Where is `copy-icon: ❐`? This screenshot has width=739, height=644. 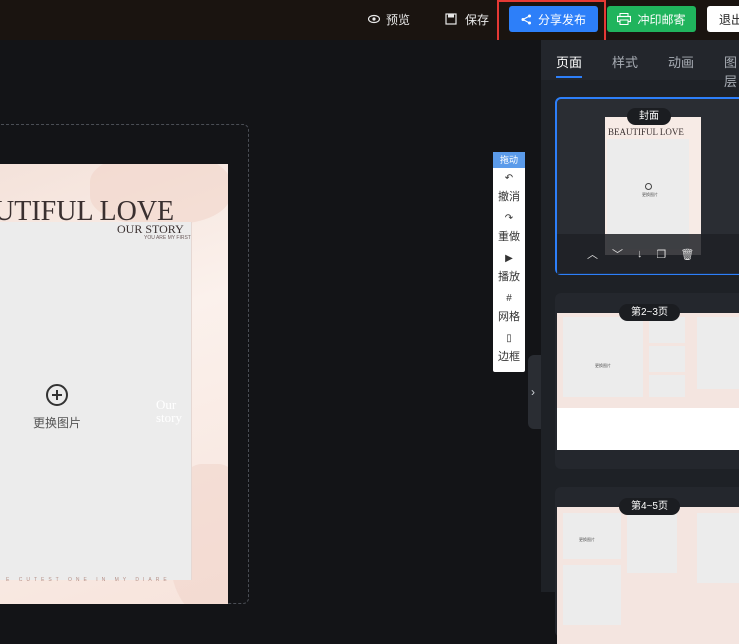 copy-icon: ❐ is located at coordinates (662, 254).